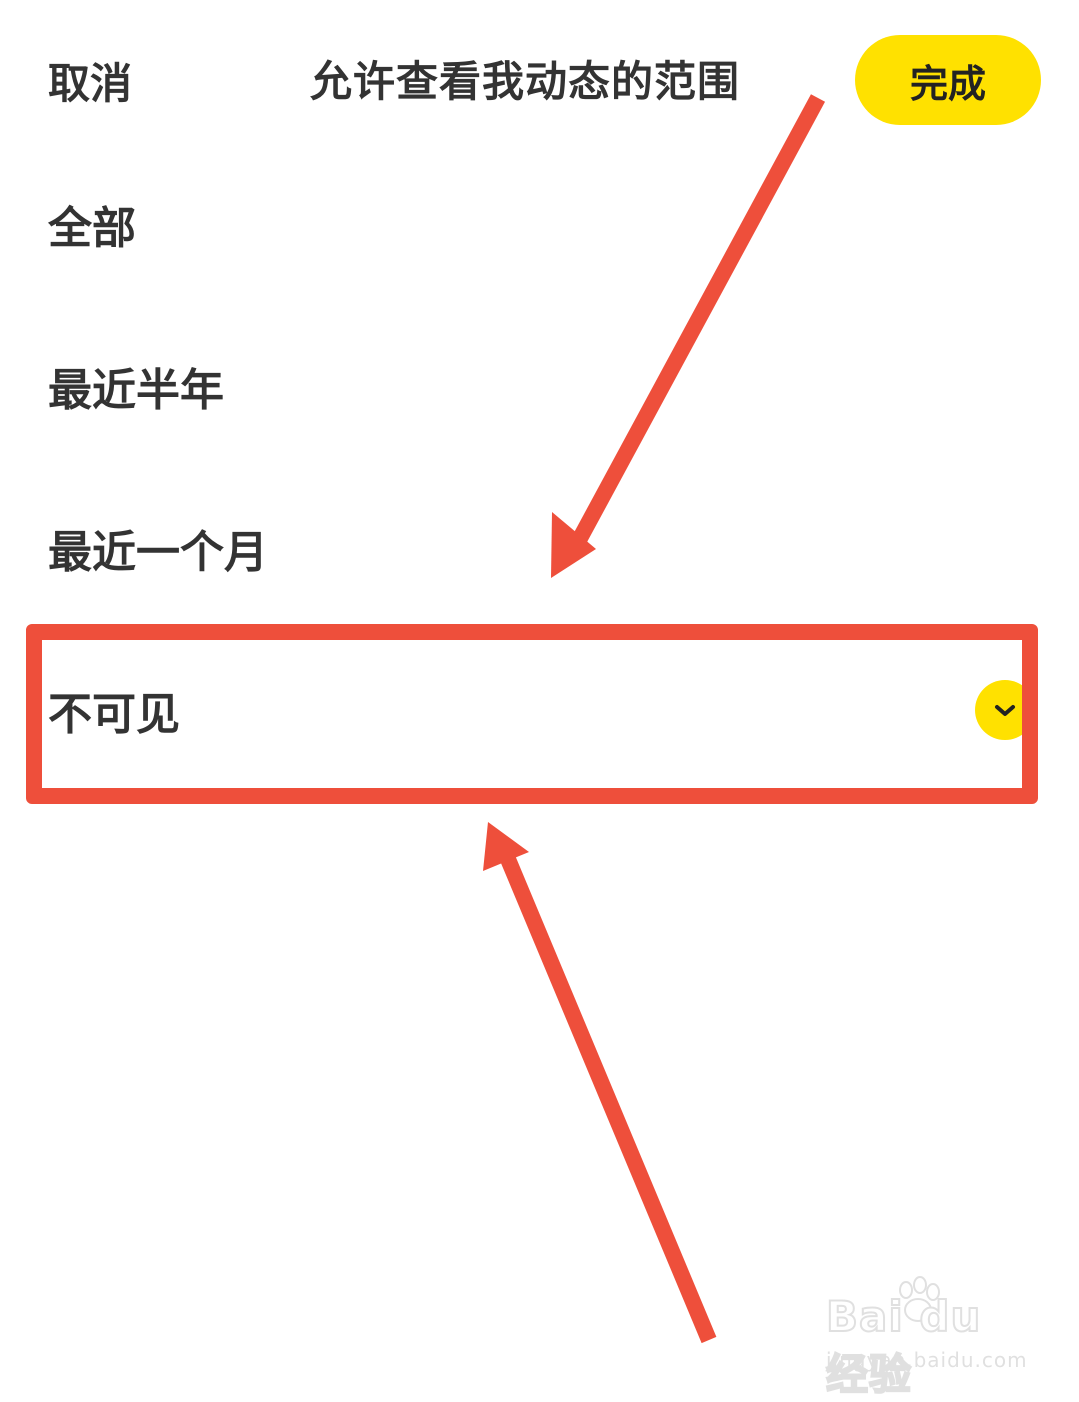 The height and width of the screenshot is (1402, 1079). I want to click on annotation-arrowhead-bottom, so click(506, 846).